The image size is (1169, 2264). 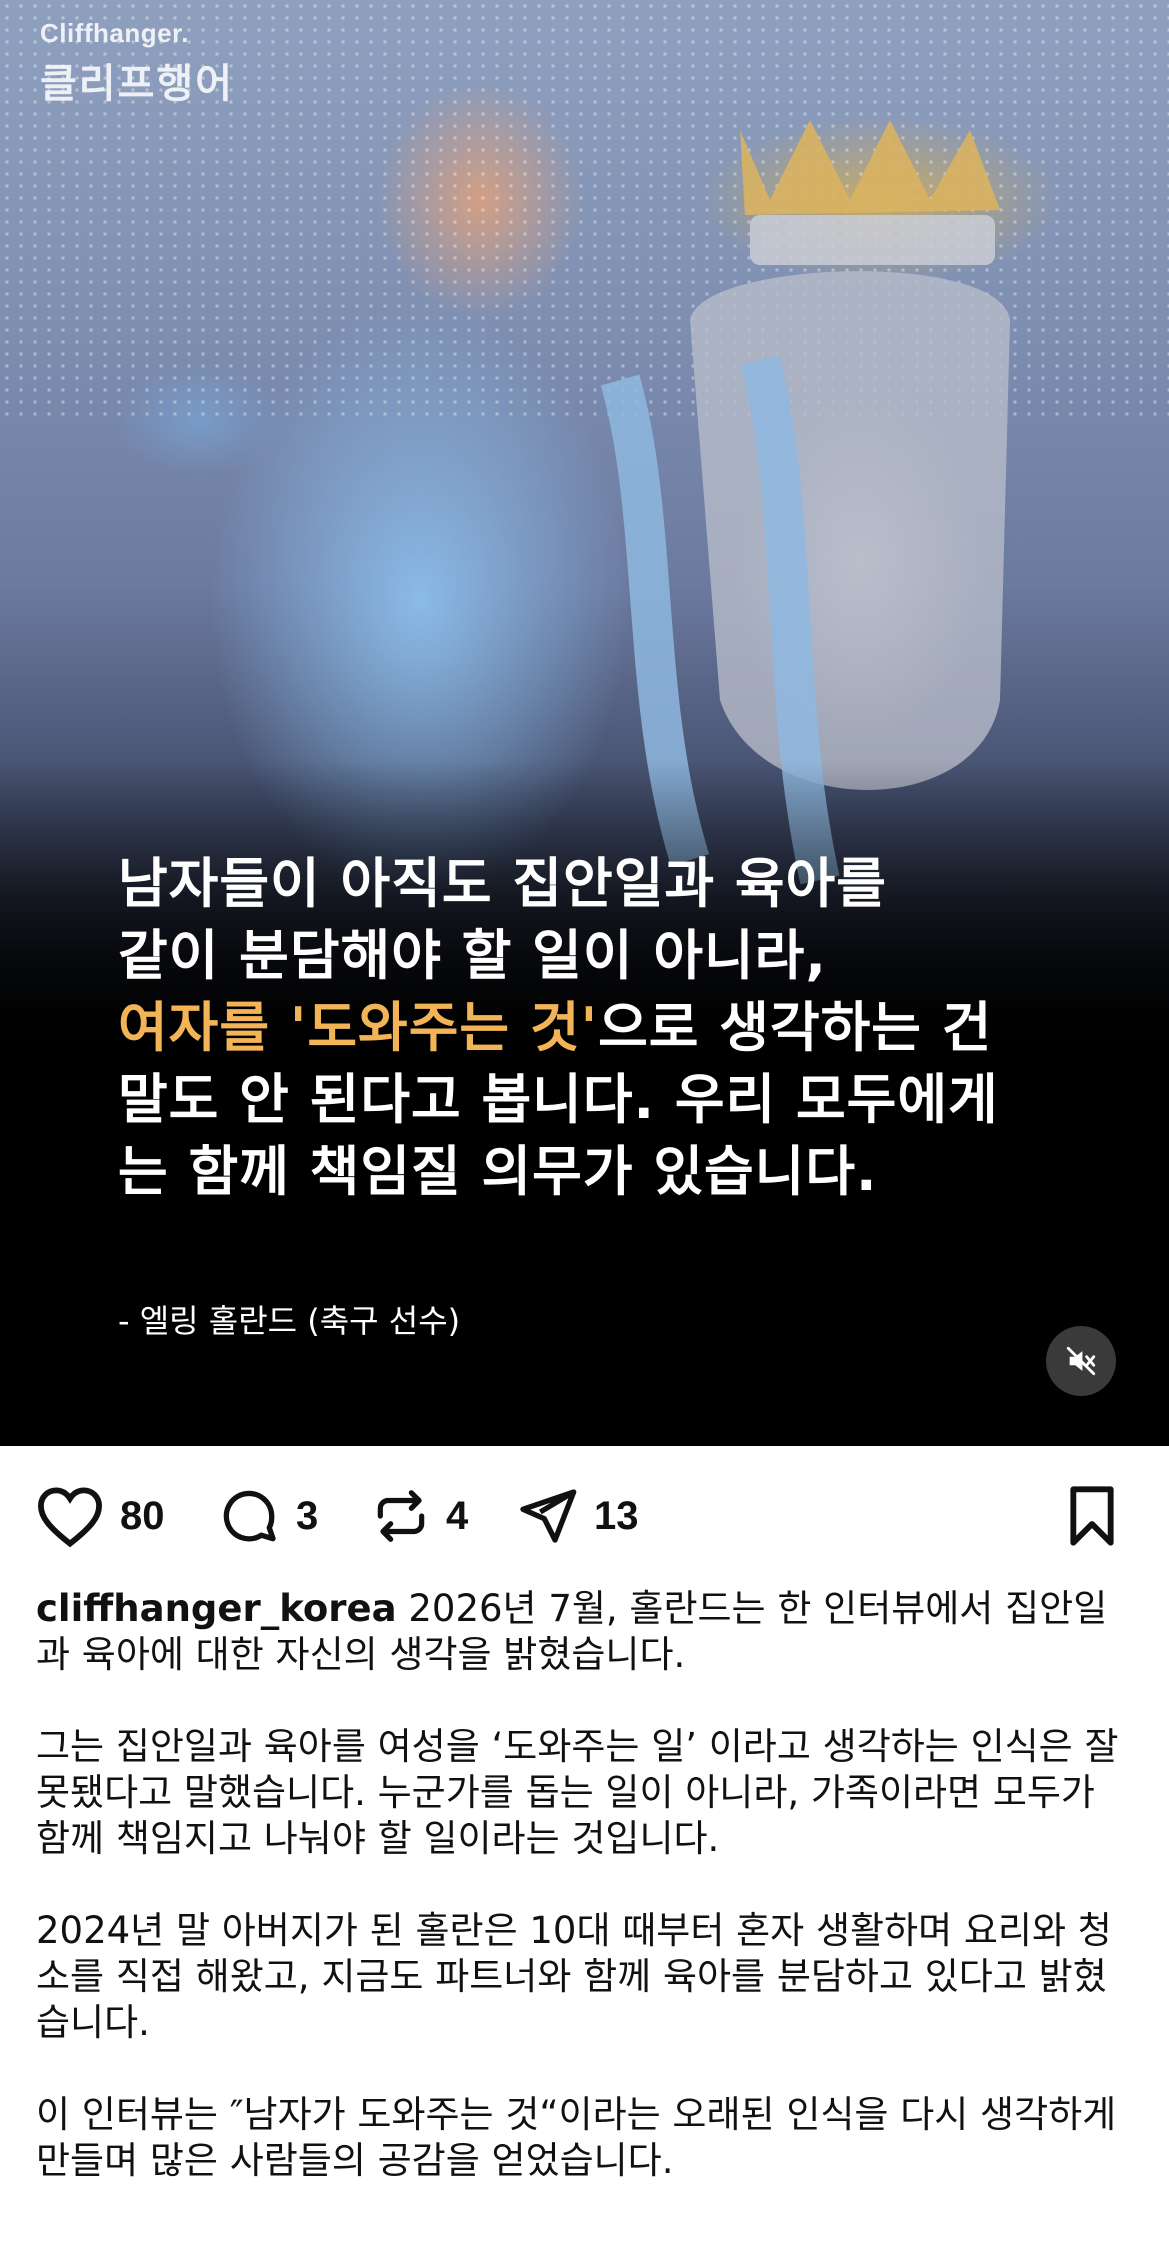 I want to click on quote-line: 는 함께 책임질 의무가 있습니다., so click(x=498, y=1171).